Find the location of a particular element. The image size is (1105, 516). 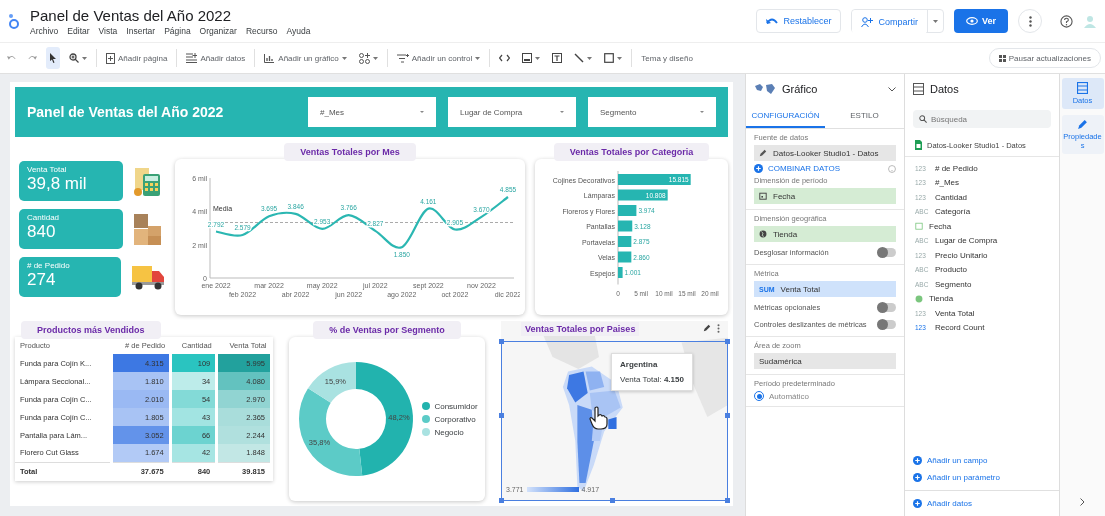

date-dimension-chip: Fecha is located at coordinates (825, 196).